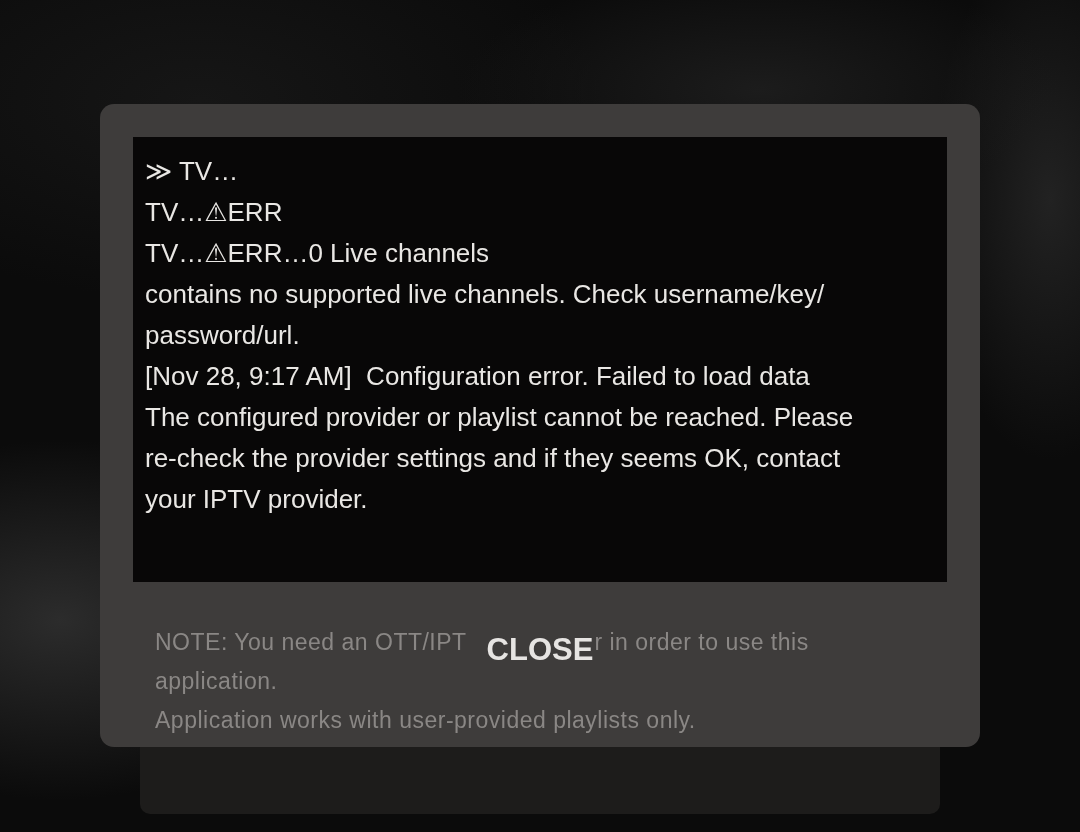  Describe the element at coordinates (485, 315) in the screenshot. I see `log-message: contains no supported live channels. Check username/key/ password/url.` at that location.